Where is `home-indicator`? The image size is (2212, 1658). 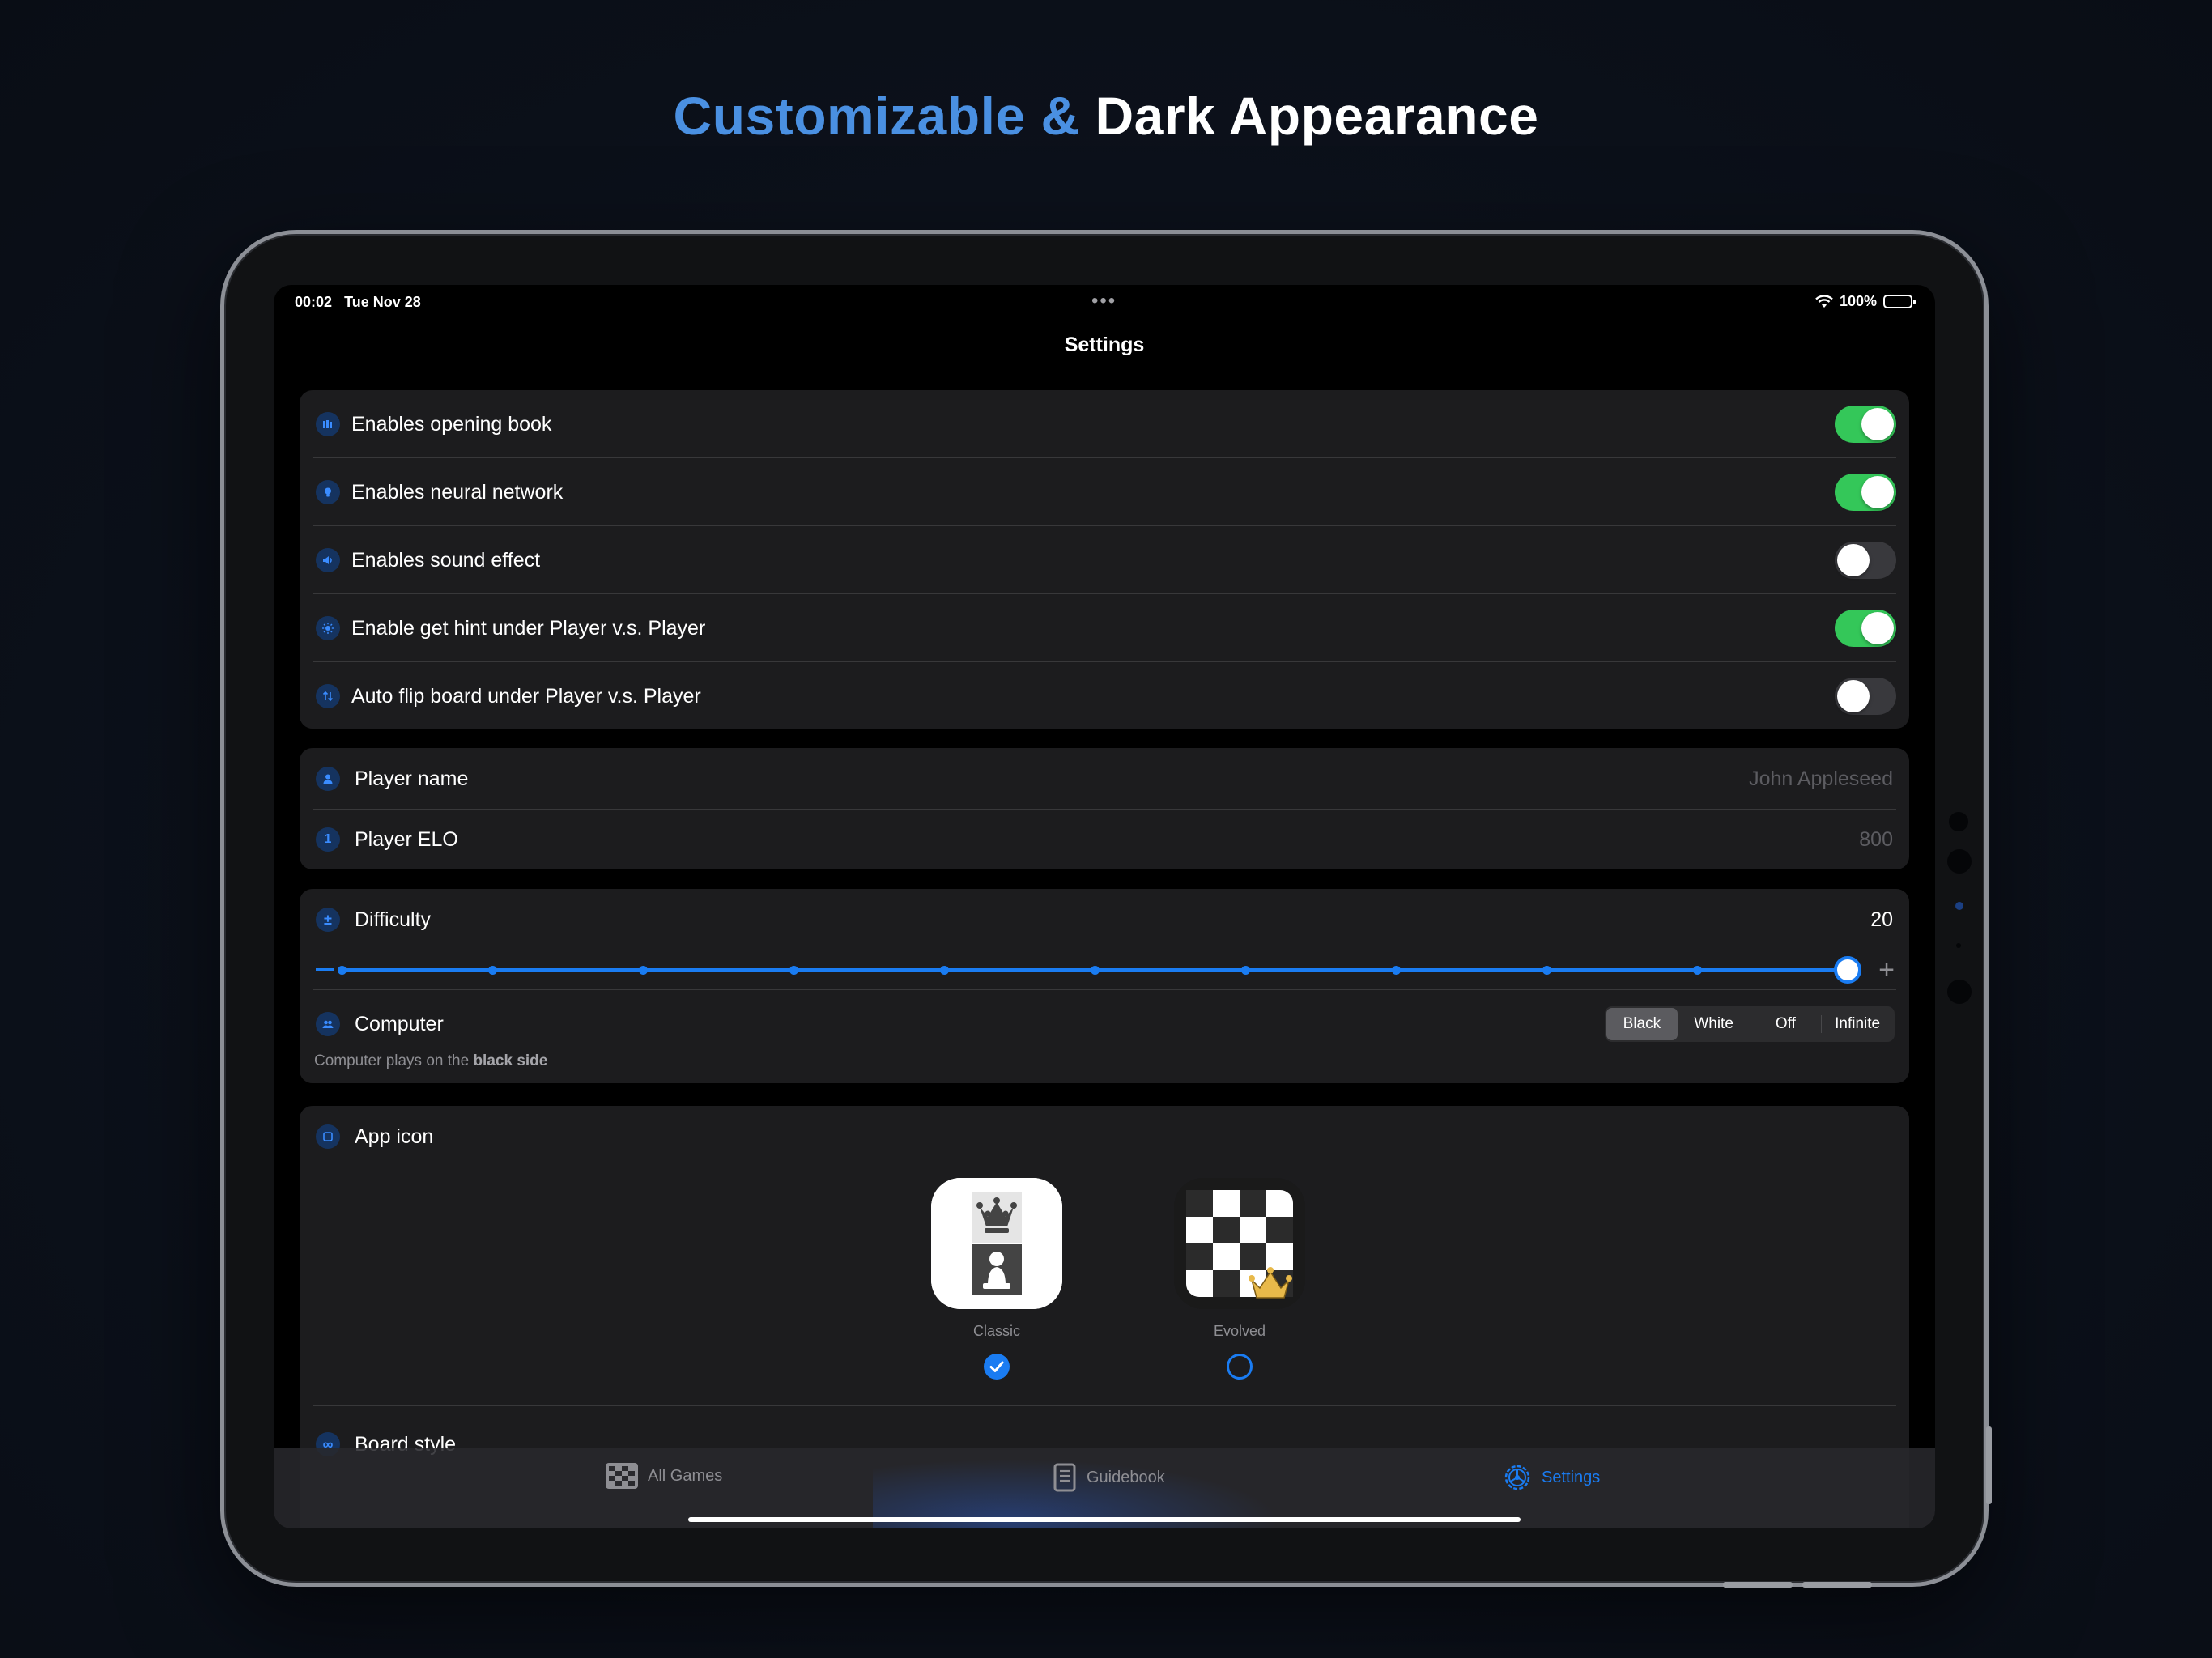 home-indicator is located at coordinates (1104, 1519).